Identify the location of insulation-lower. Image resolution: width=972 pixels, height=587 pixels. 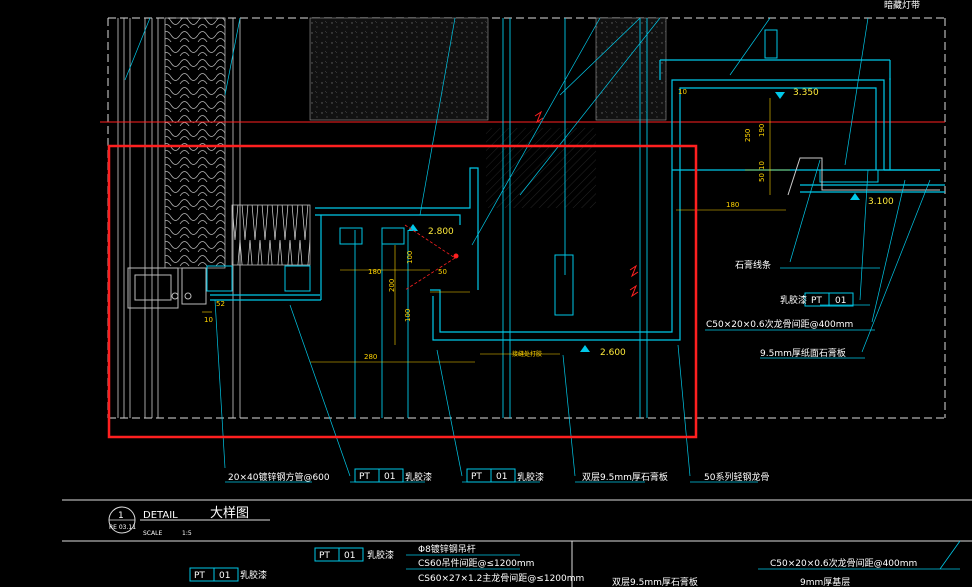
(271, 235).